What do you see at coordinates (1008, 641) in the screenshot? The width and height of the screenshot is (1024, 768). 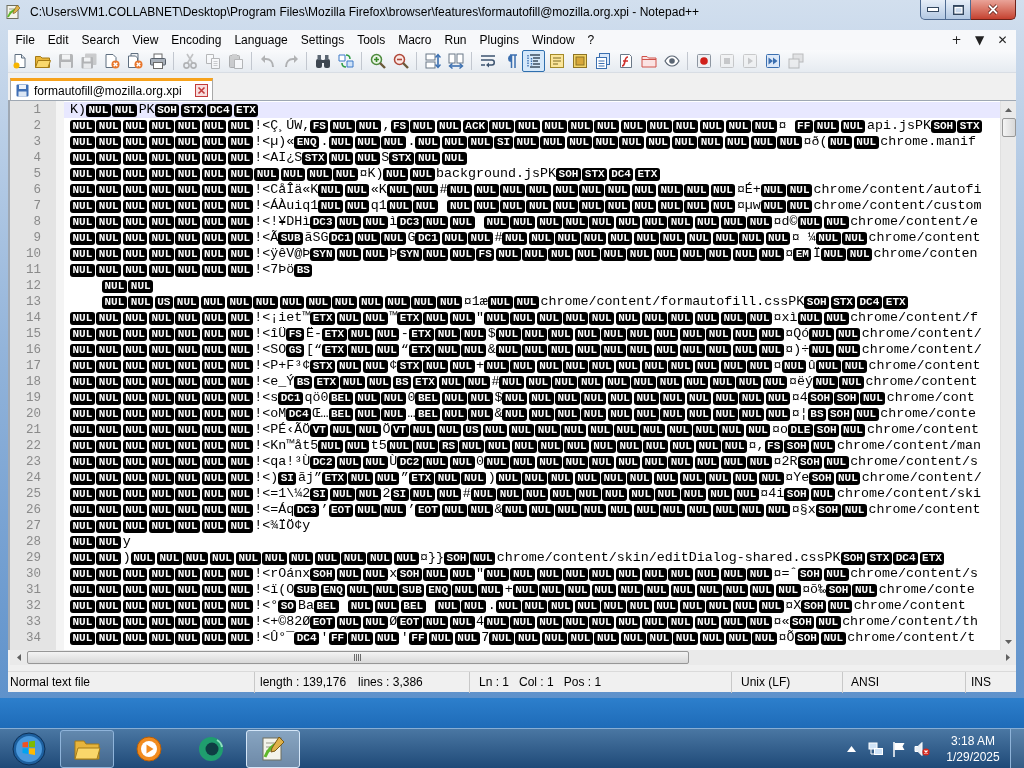 I see `down-triangle-icon` at bounding box center [1008, 641].